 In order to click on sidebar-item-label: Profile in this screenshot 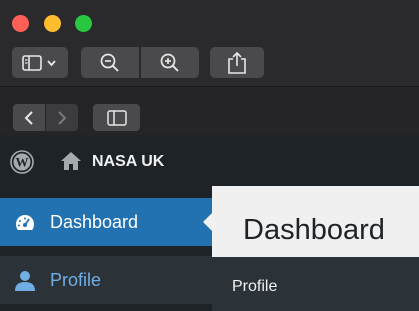, I will do `click(76, 279)`.